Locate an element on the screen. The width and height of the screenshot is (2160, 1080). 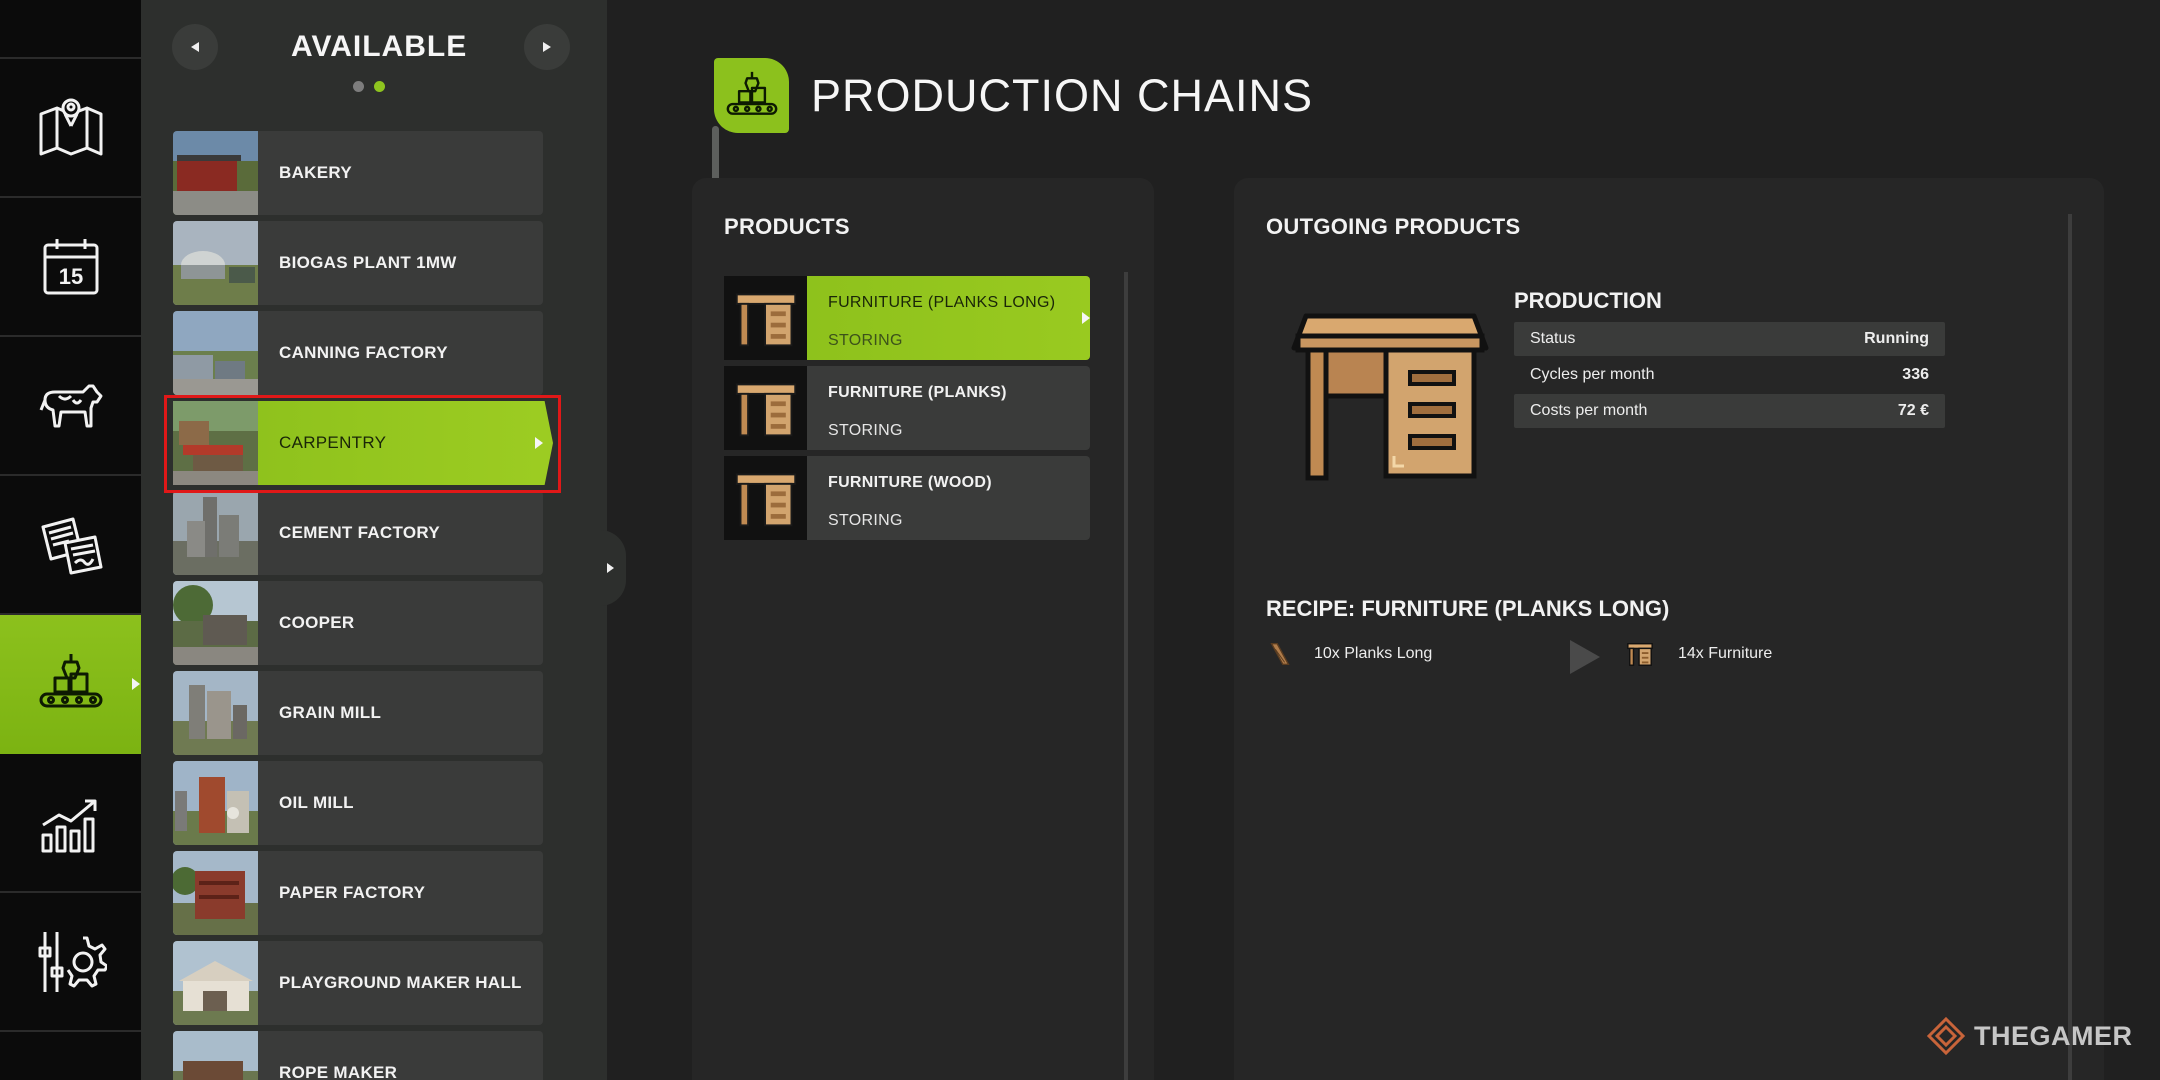
list-item-label: CANNING FACTORY is located at coordinates (363, 352).